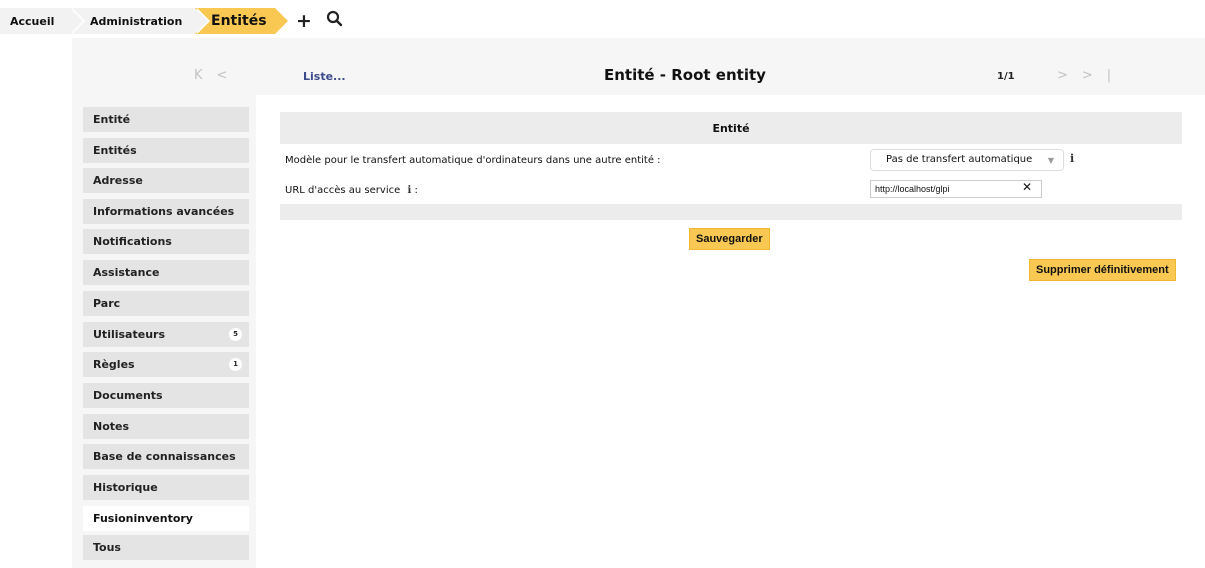 This screenshot has width=1205, height=568. Describe the element at coordinates (731, 212) in the screenshot. I see `form-footer-band` at that location.